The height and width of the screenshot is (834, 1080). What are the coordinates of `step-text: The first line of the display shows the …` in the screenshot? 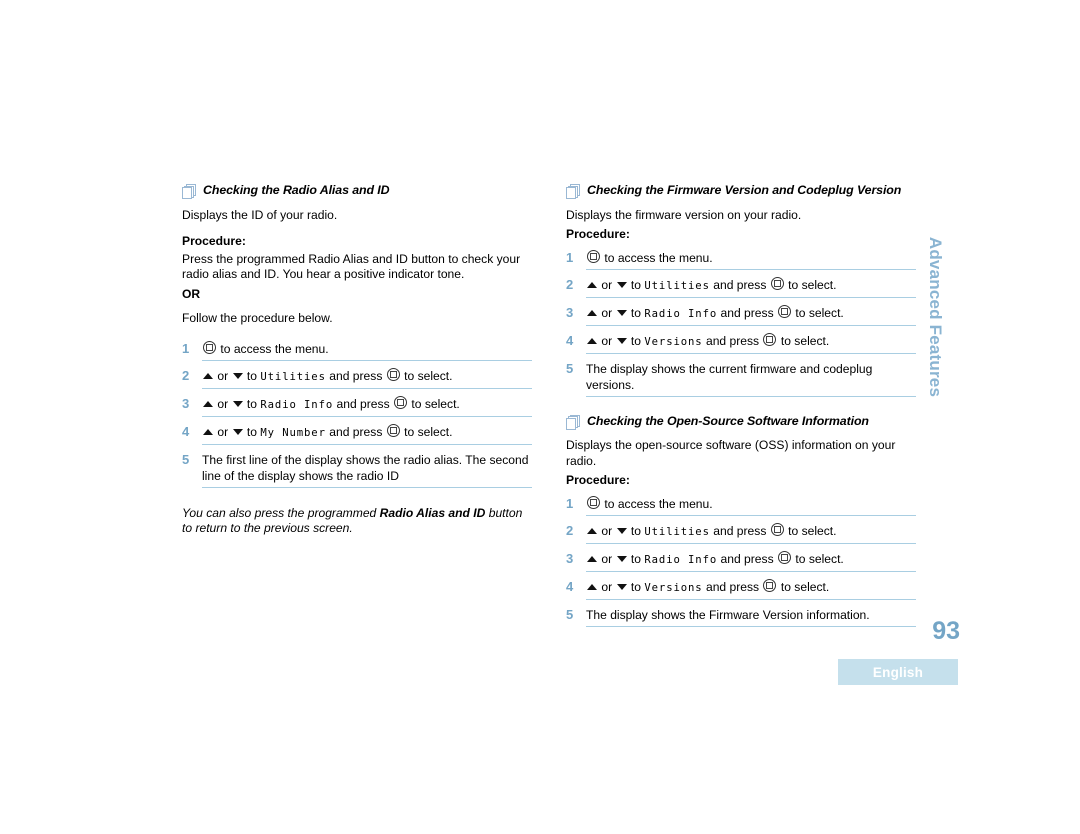 It's located at (367, 470).